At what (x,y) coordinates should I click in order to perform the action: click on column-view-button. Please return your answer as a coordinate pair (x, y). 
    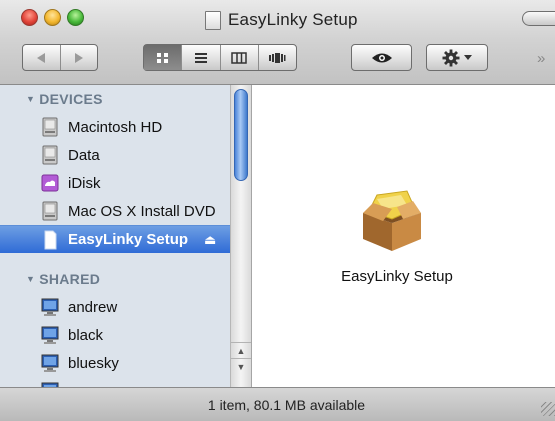
    Looking at the image, I should click on (240, 57).